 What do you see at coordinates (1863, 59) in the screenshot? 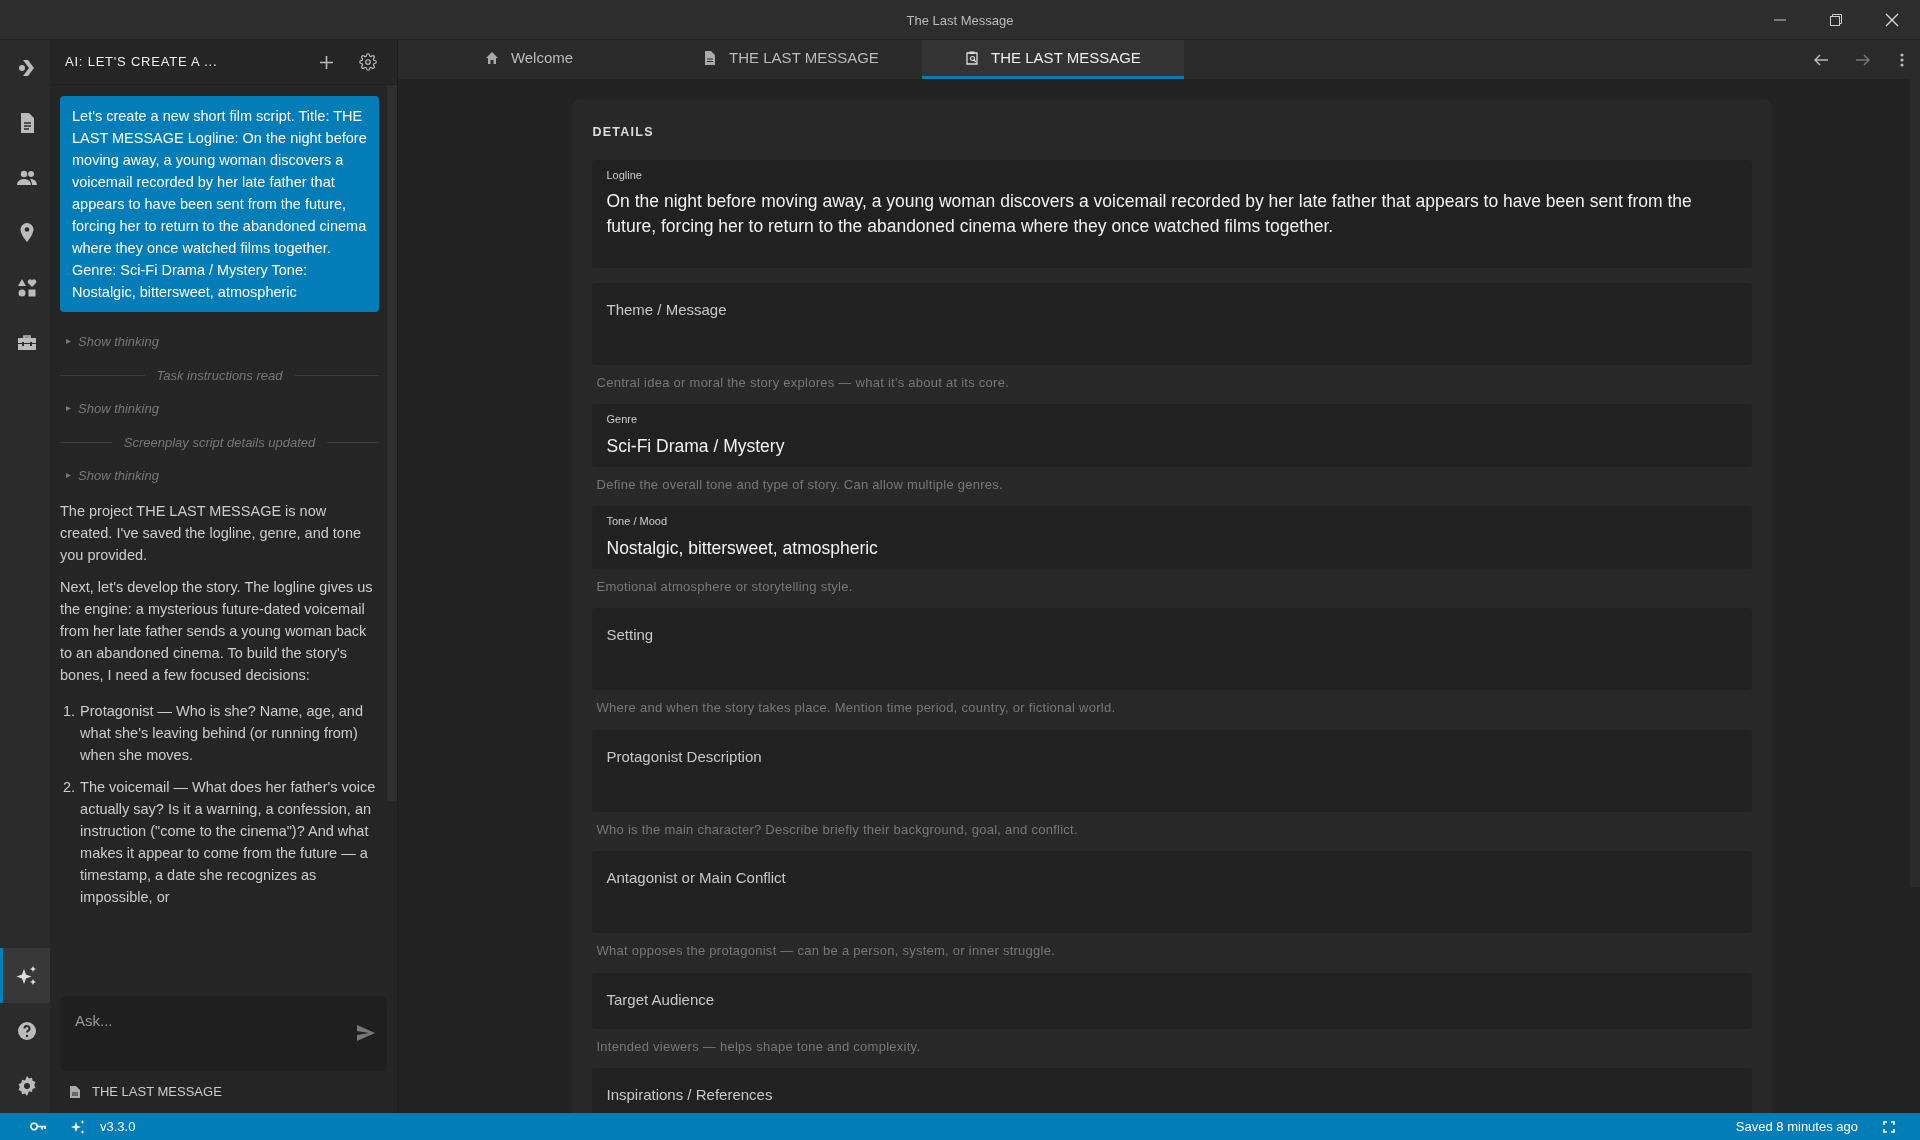
I see `arrow-right-icon` at bounding box center [1863, 59].